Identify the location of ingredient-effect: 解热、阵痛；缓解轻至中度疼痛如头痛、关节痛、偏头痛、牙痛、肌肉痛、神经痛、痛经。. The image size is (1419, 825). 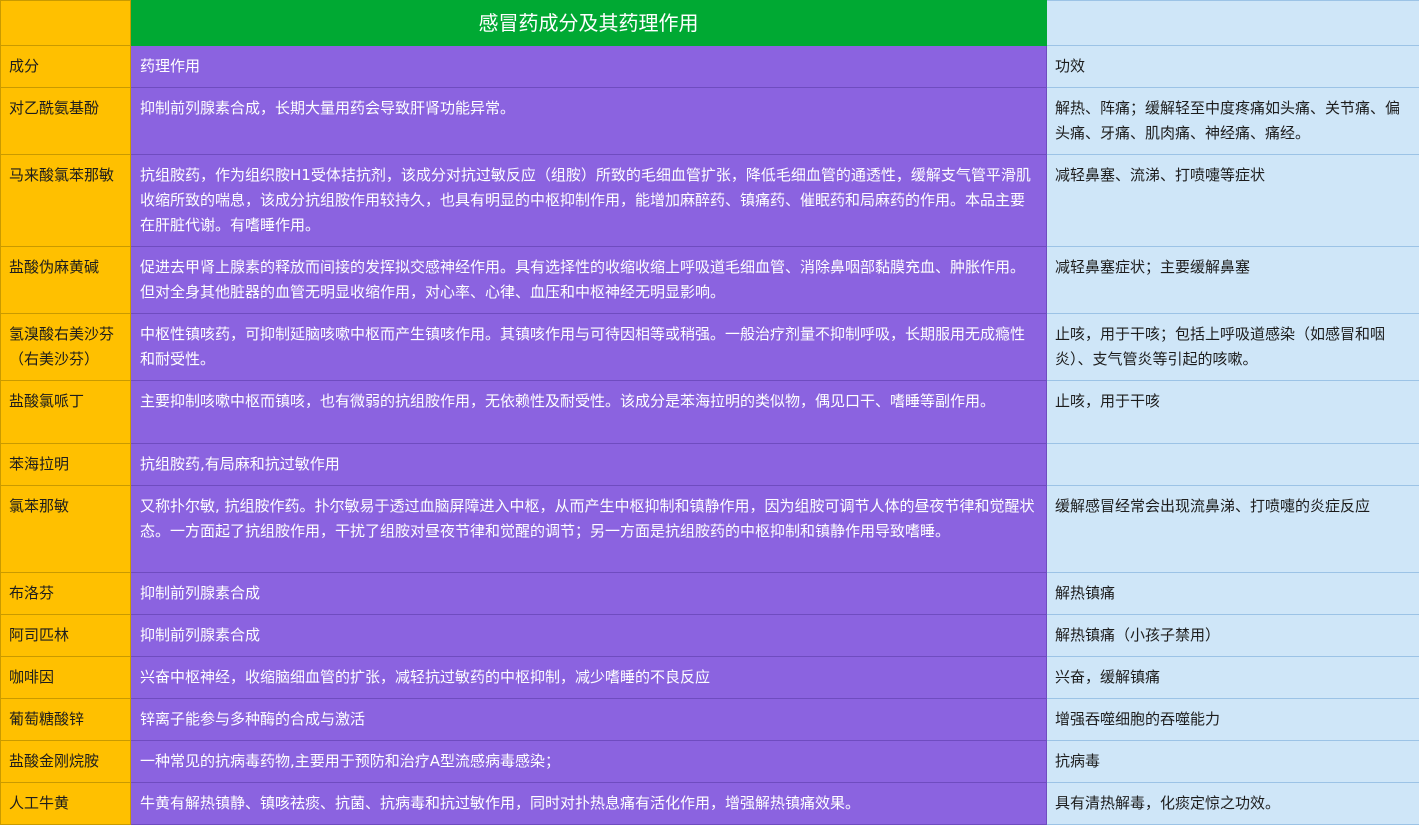
(1233, 121).